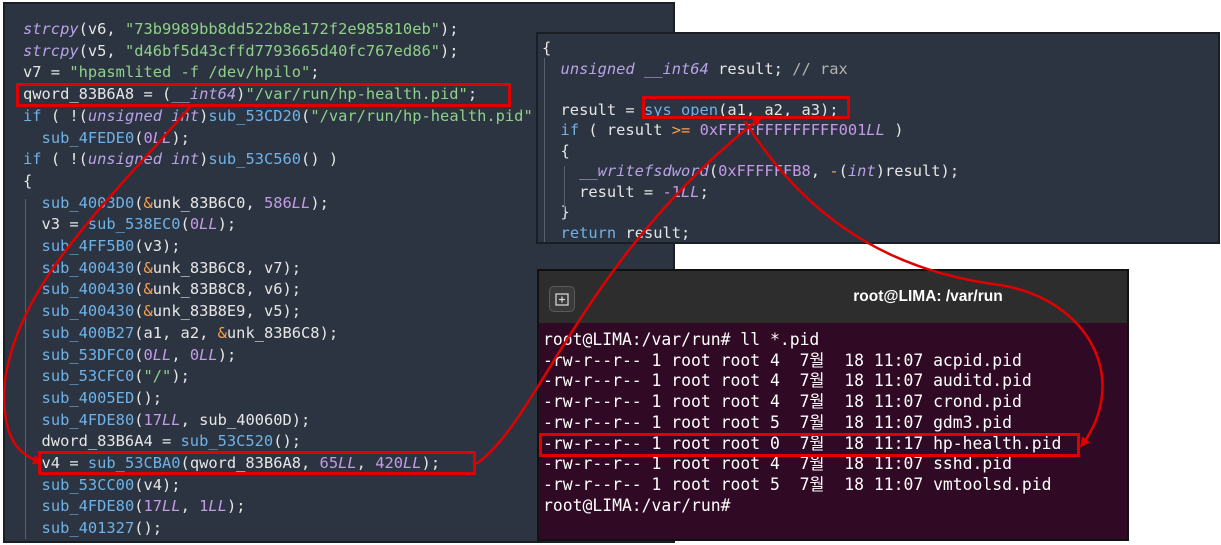 The height and width of the screenshot is (545, 1221). What do you see at coordinates (106, 139) in the screenshot?
I see `code-line: sub_4FEDE0(0LL);` at bounding box center [106, 139].